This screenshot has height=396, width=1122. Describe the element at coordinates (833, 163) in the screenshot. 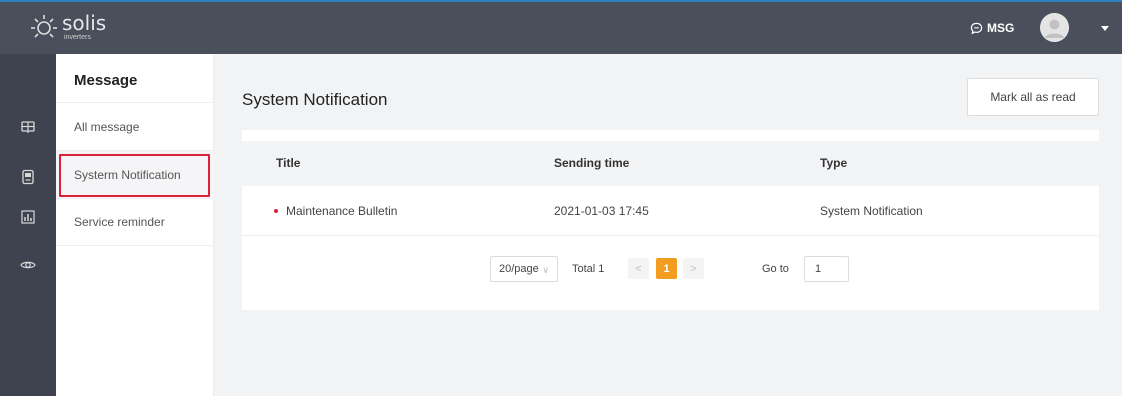

I see `column-header-type: Type` at that location.